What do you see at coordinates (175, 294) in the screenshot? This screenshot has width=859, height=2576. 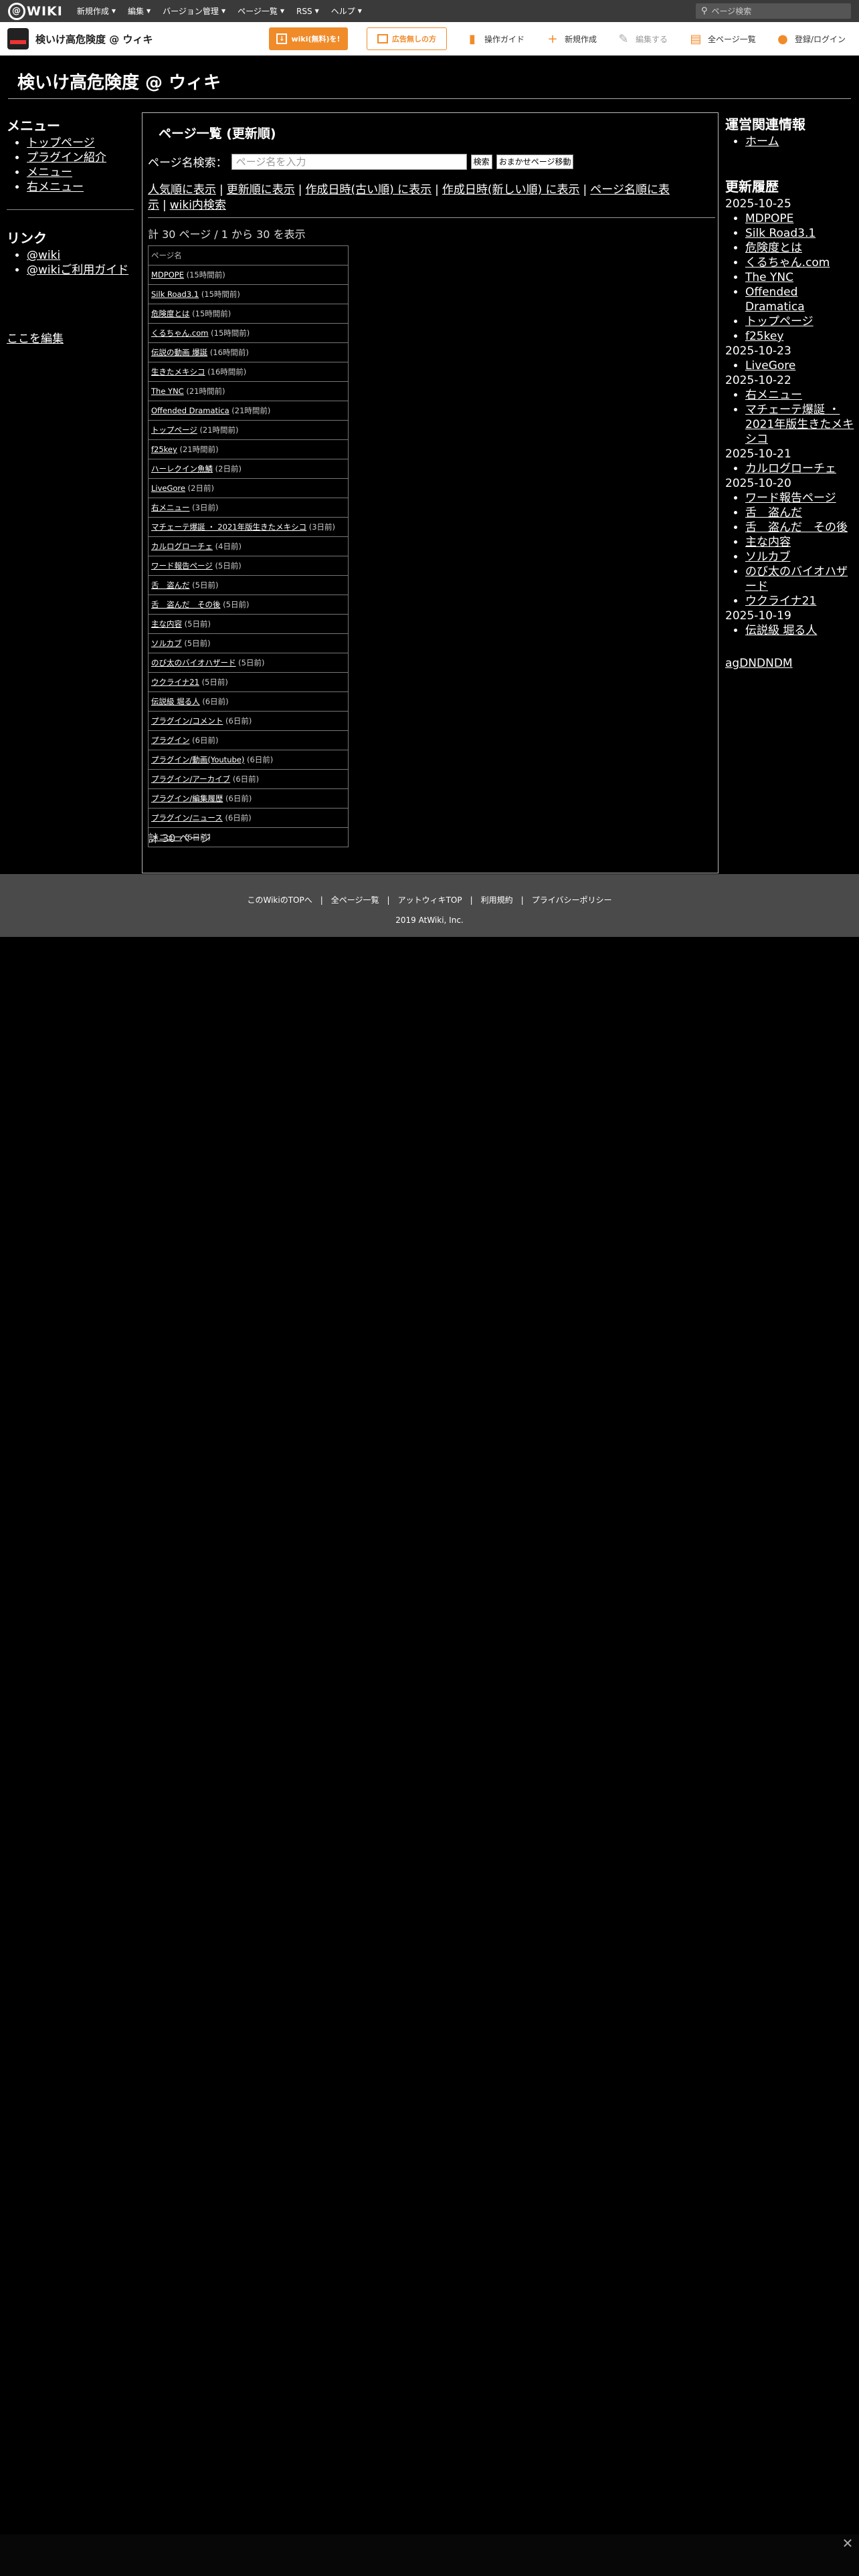 I see `page-link: Silk Road3.1` at bounding box center [175, 294].